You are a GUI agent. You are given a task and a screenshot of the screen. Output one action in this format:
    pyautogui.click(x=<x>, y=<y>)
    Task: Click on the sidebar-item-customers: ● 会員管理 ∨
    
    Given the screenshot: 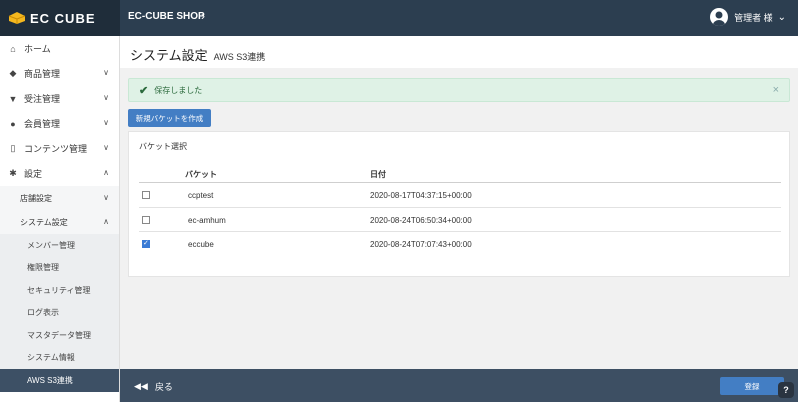 What is the action you would take?
    pyautogui.click(x=59, y=123)
    